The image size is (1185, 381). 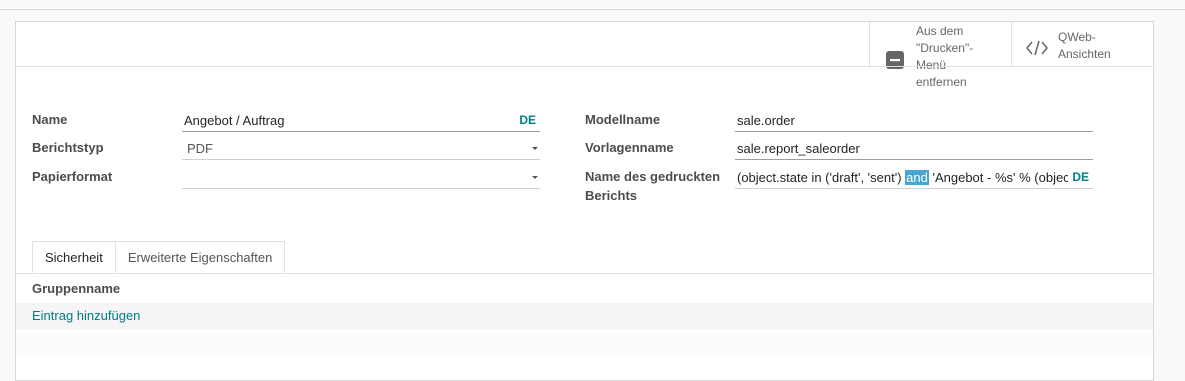 I want to click on header-divider, so click(x=584, y=66).